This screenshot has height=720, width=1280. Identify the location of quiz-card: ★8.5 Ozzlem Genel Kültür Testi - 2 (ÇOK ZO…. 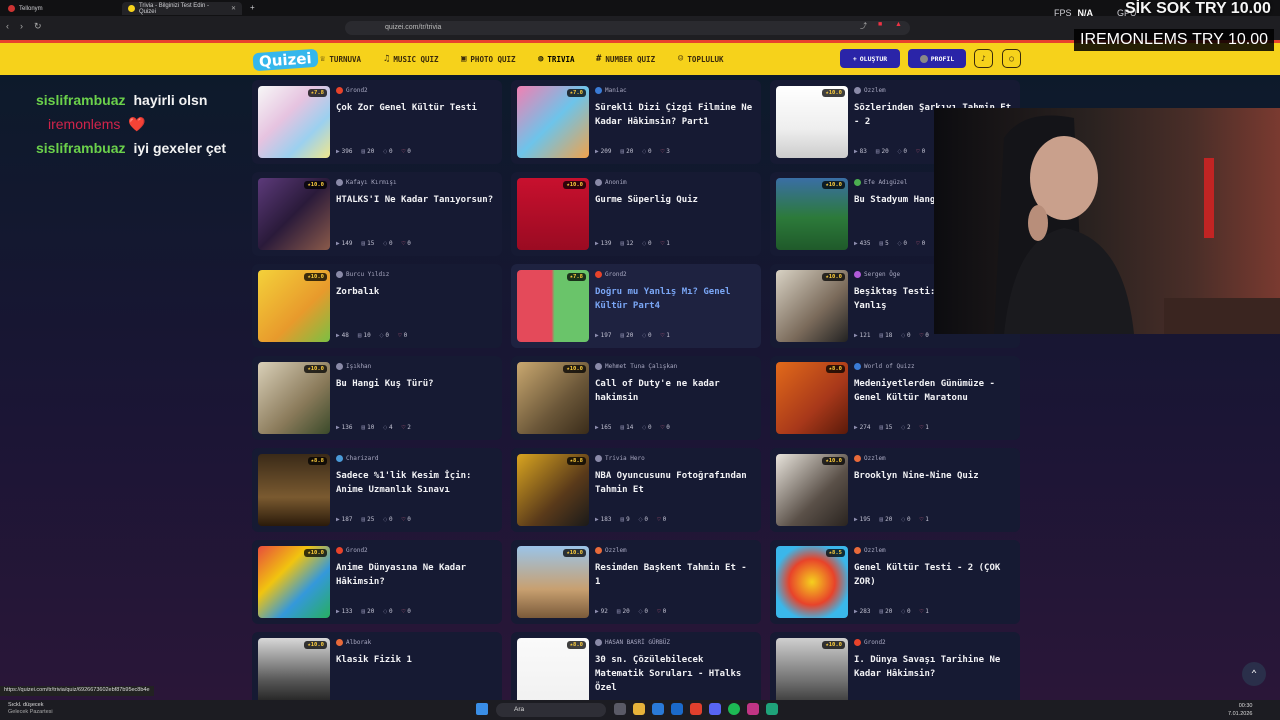
(895, 582).